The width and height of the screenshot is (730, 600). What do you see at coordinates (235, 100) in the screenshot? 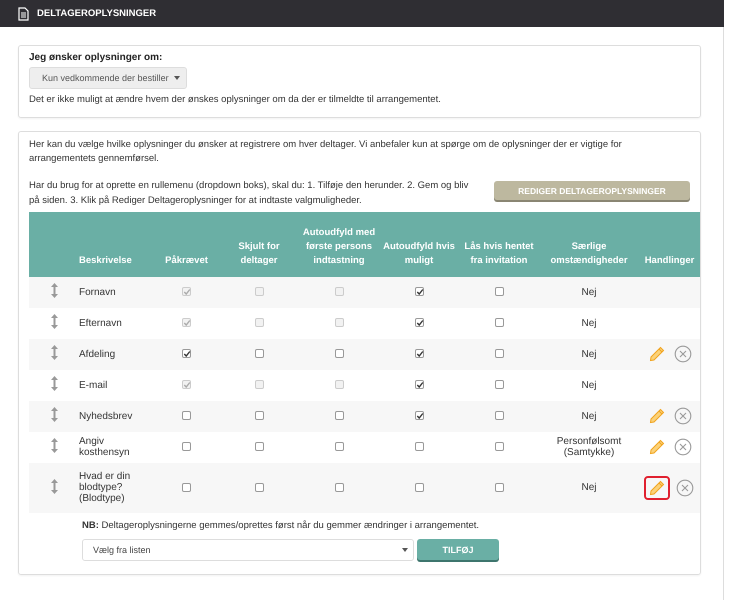
I see `note-text: Det er ikke muligt at ændre hvem der ønskes oplysninger om da der er tilmeldte til arrangementet.` at bounding box center [235, 100].